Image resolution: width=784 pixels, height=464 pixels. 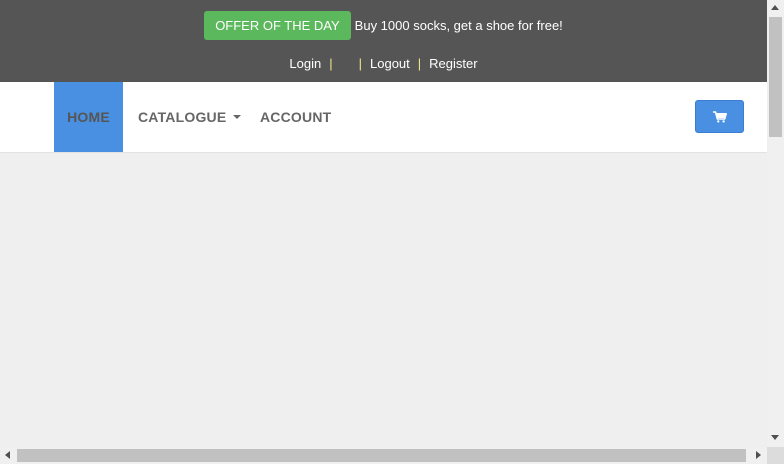 What do you see at coordinates (182, 117) in the screenshot?
I see `nav-catalogue-label: CATALOGUE` at bounding box center [182, 117].